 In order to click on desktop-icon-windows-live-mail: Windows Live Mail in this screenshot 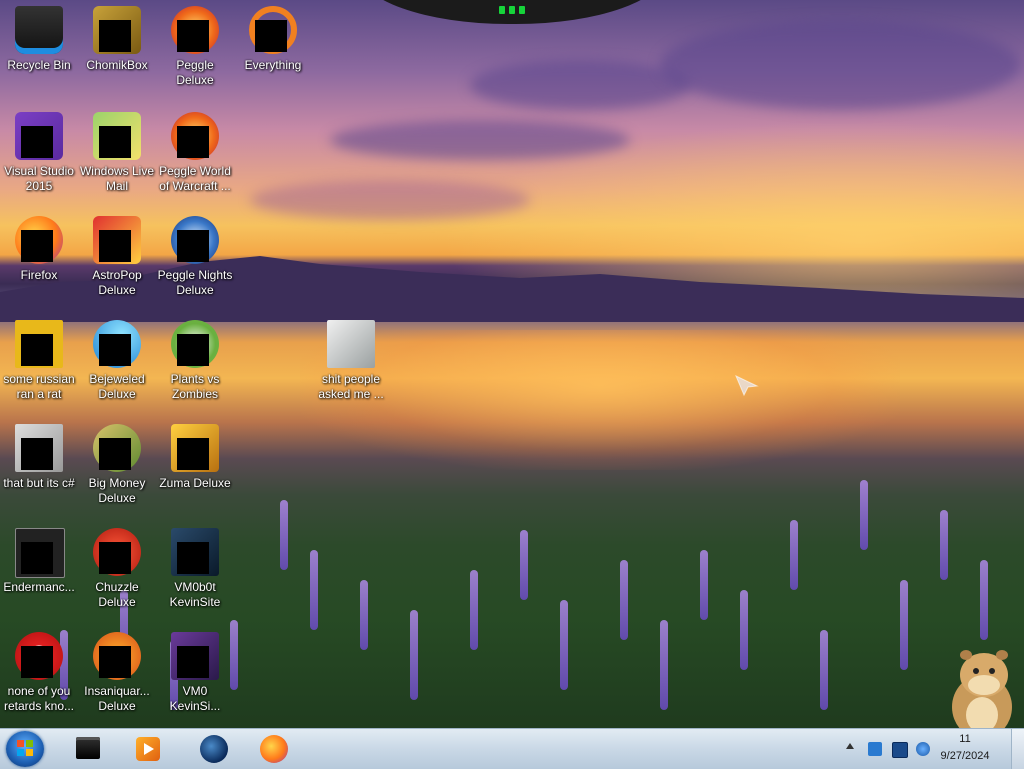, I will do `click(117, 153)`.